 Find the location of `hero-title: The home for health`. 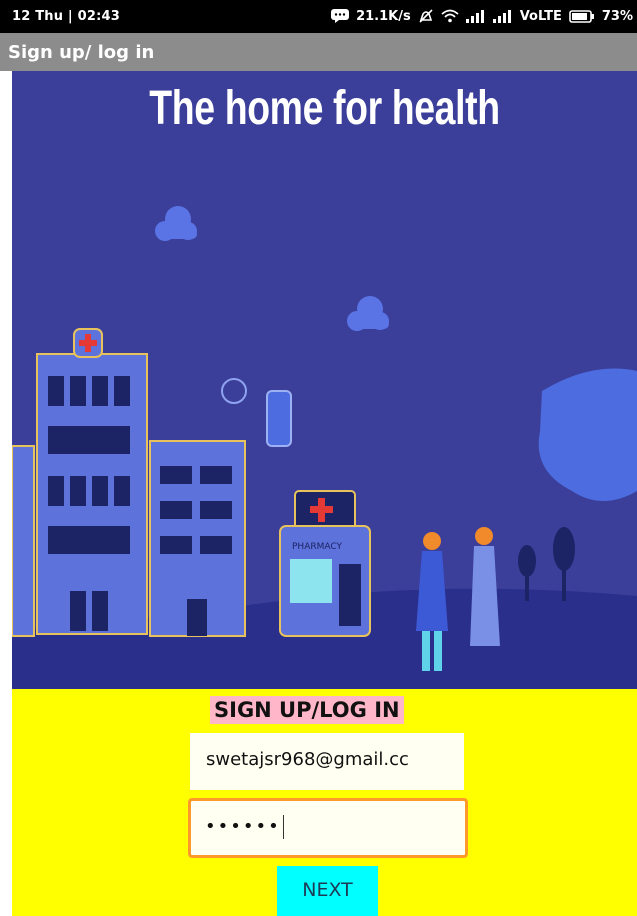

hero-title: The home for health is located at coordinates (324, 108).